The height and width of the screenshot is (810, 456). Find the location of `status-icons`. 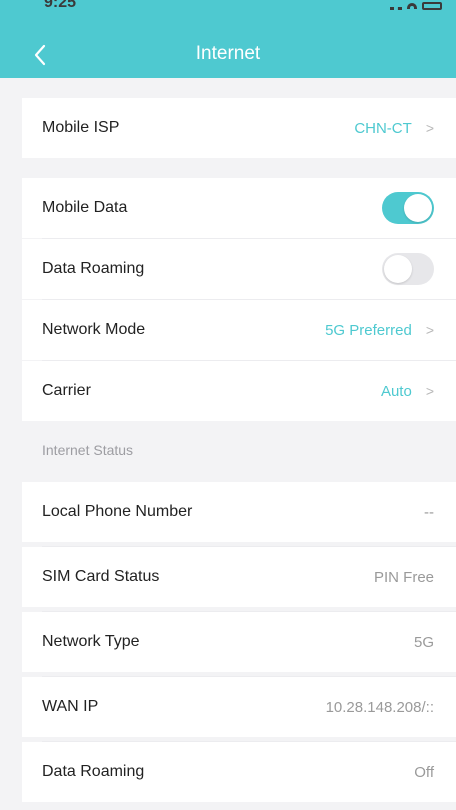

status-icons is located at coordinates (416, 6).